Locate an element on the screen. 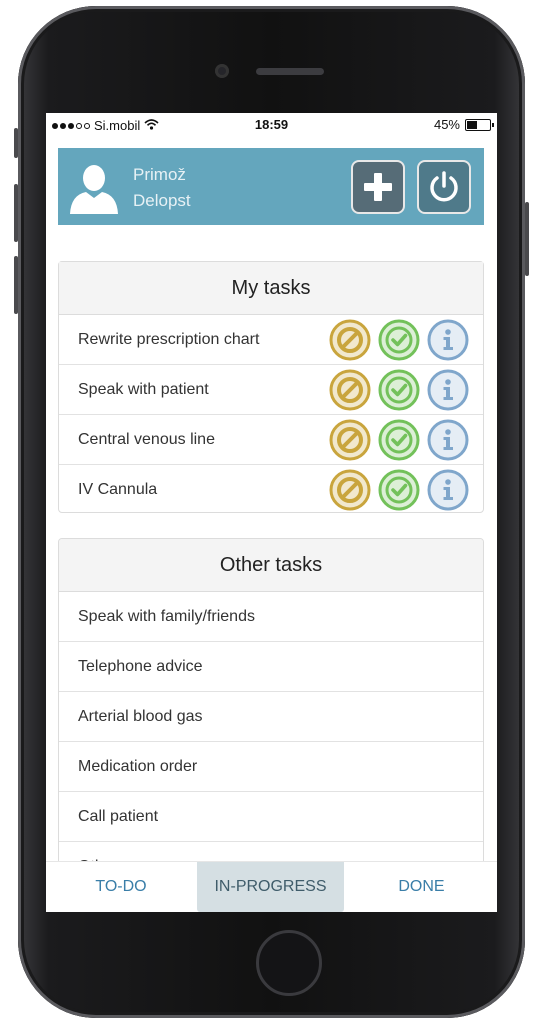  power-icon is located at coordinates (444, 186).